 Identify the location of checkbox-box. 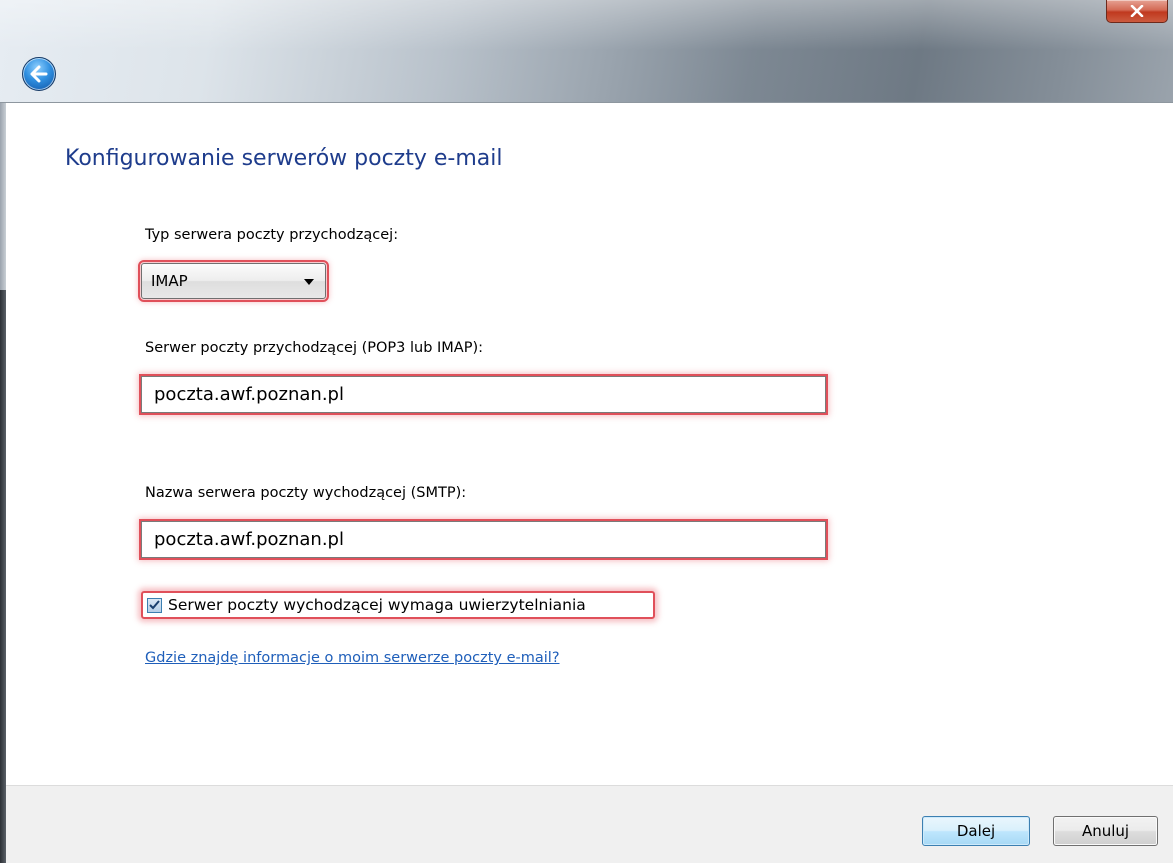
(154, 605).